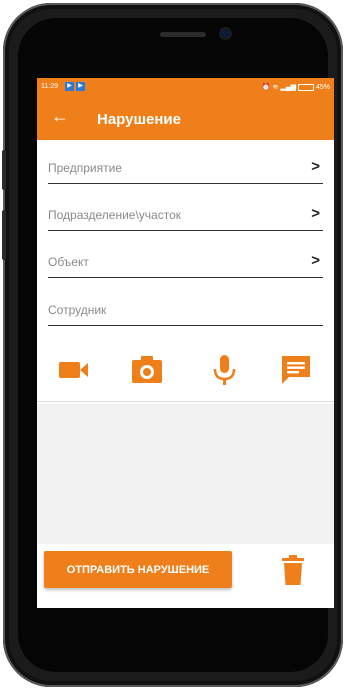 The height and width of the screenshot is (691, 348). I want to click on message-icon, so click(296, 370).